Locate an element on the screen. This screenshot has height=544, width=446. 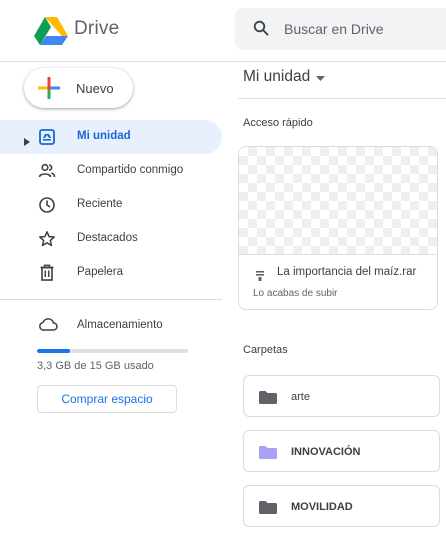
clock-icon is located at coordinates (47, 205).